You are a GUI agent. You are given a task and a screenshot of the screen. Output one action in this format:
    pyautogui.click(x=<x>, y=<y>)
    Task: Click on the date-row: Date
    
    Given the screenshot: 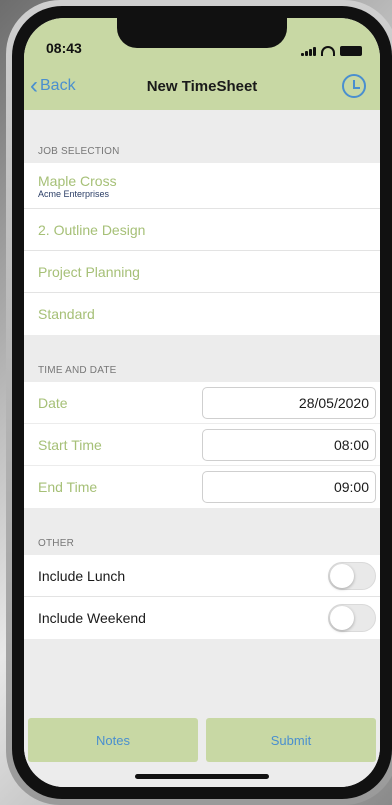 What is the action you would take?
    pyautogui.click(x=202, y=403)
    